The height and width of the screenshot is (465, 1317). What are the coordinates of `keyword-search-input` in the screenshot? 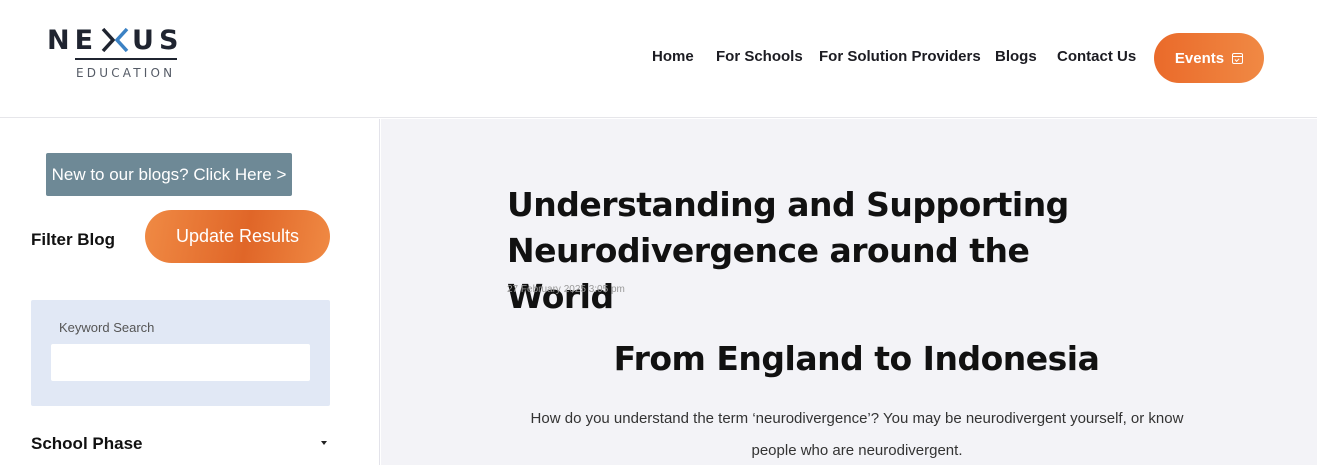 It's located at (180, 362).